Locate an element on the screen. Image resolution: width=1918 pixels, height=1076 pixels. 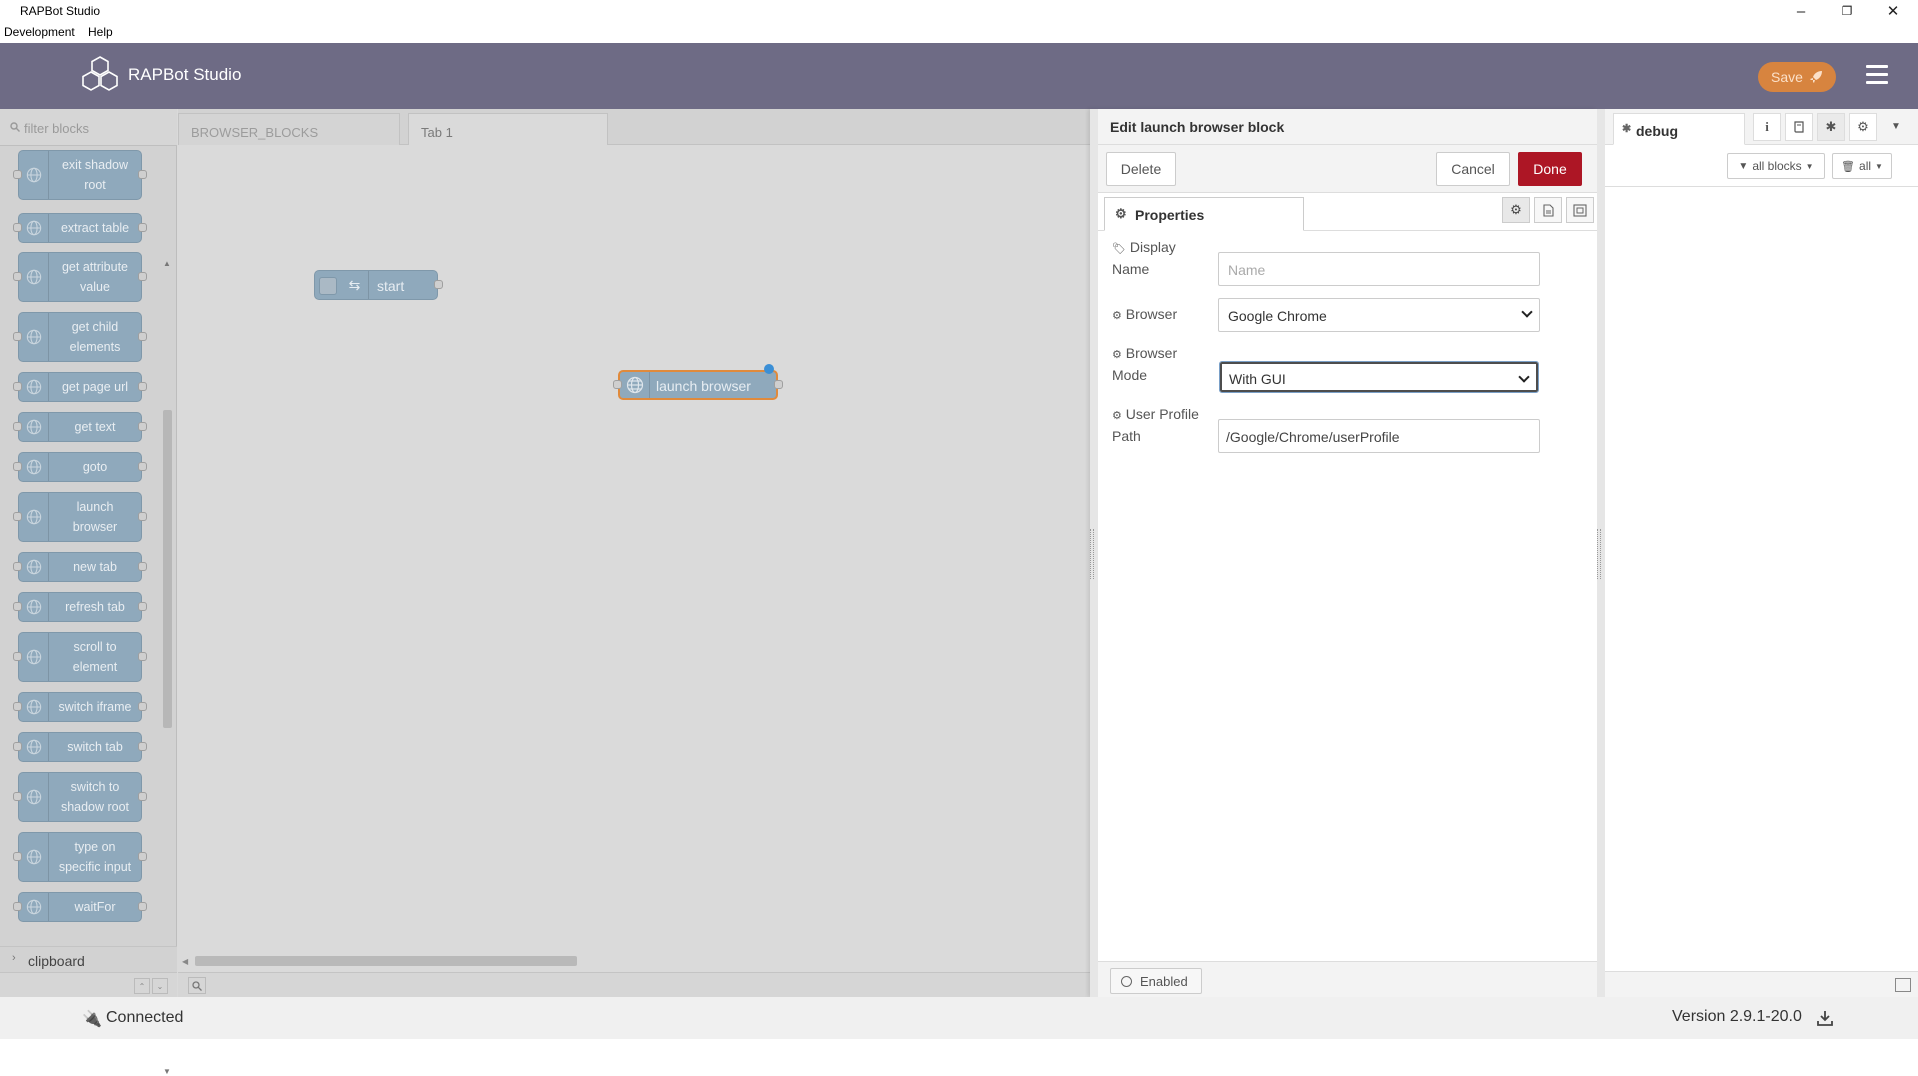
display-name-input: Name is located at coordinates (1379, 269).